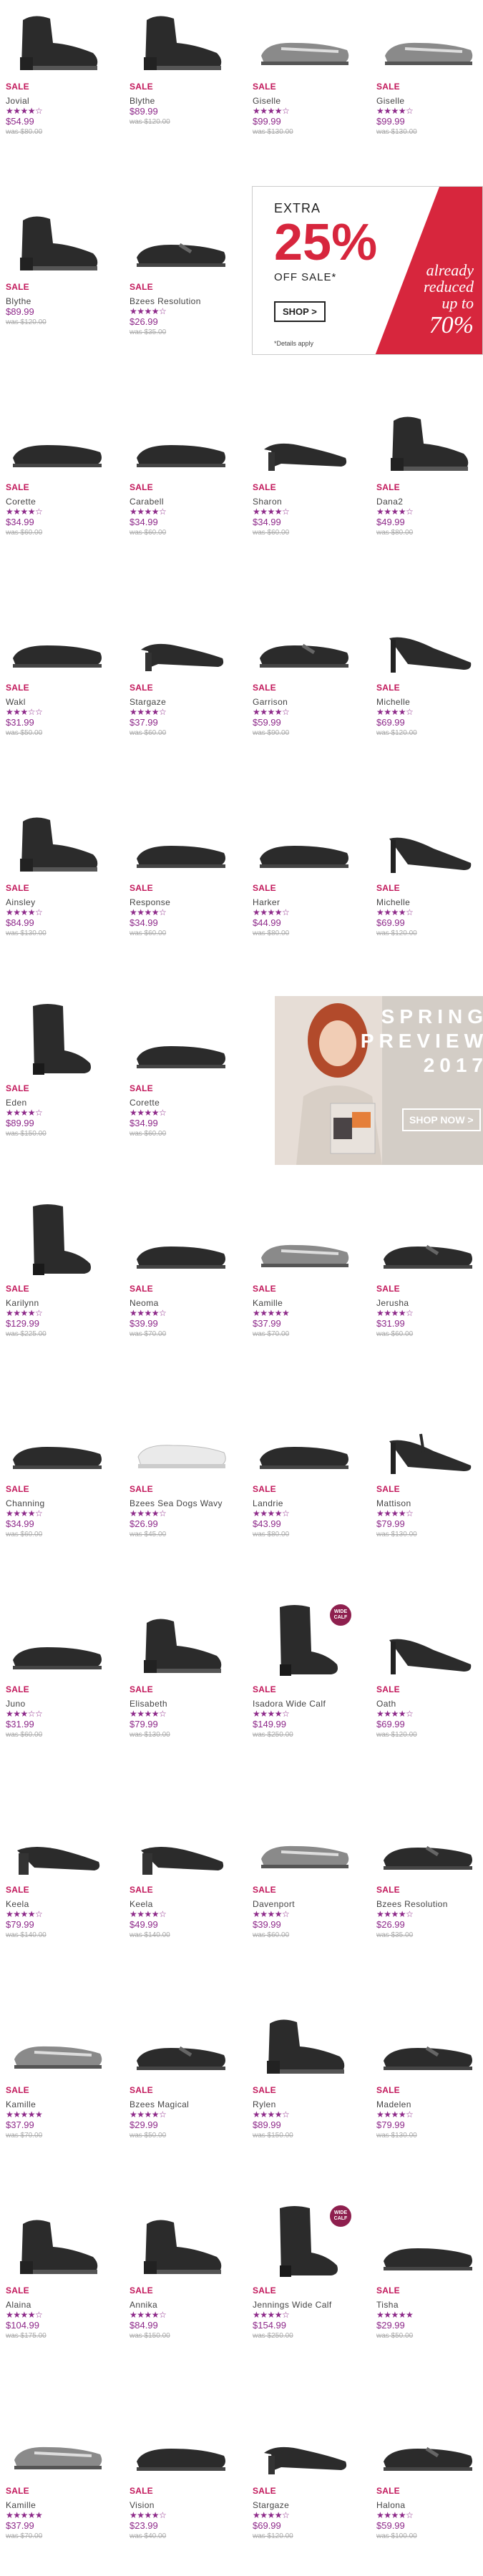  What do you see at coordinates (429, 1904) in the screenshot?
I see `product-name: Bzees Resolution` at bounding box center [429, 1904].